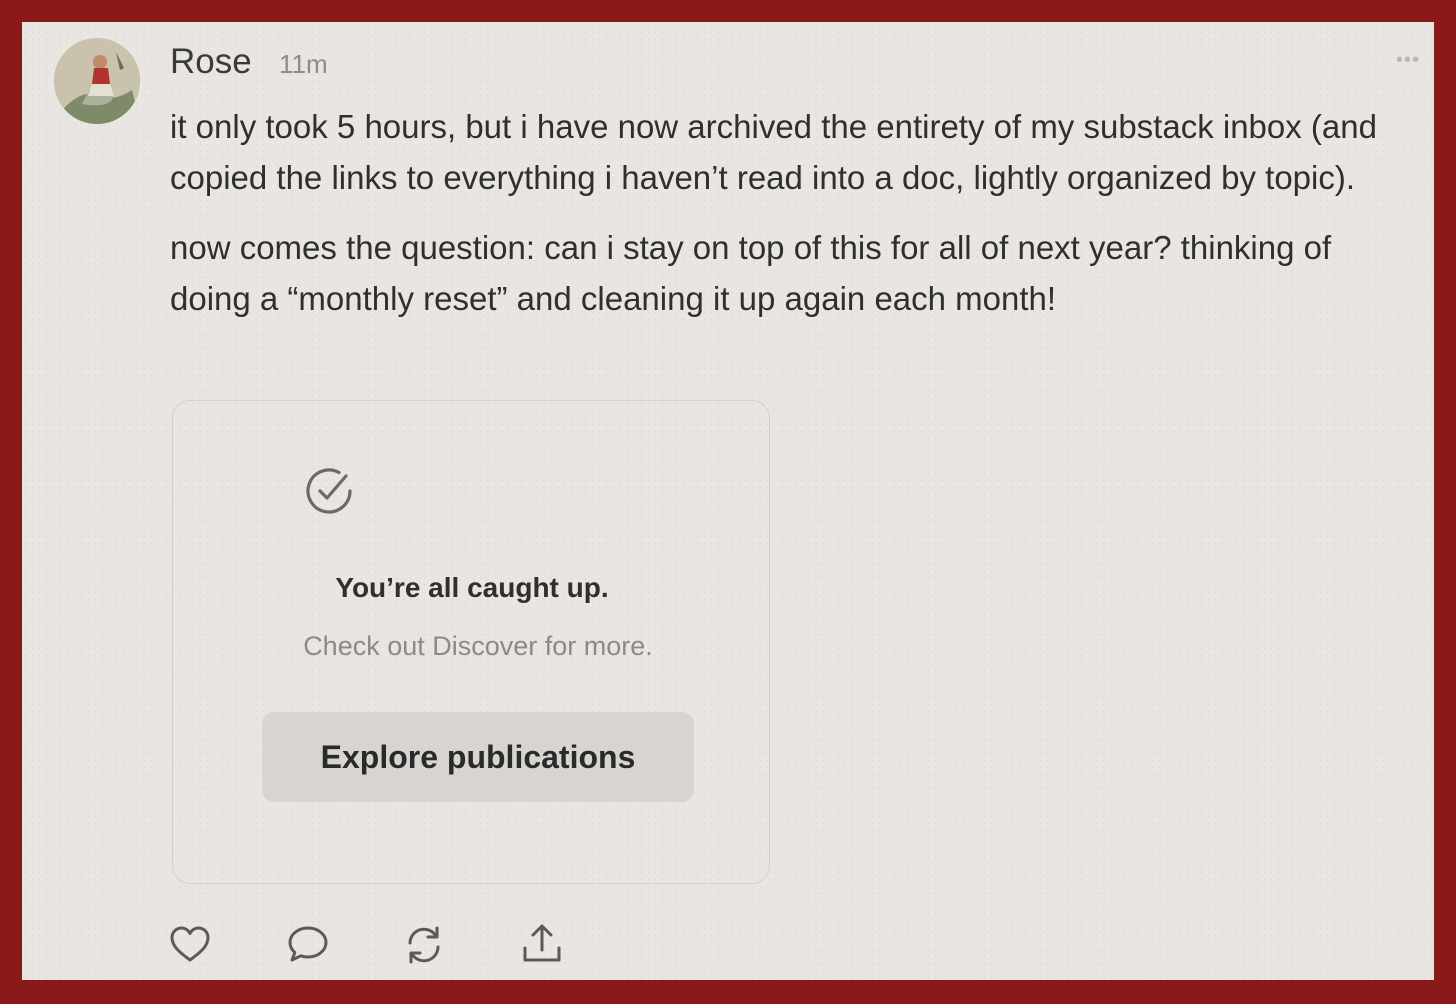 The width and height of the screenshot is (1456, 1004). I want to click on restack-icon, so click(424, 945).